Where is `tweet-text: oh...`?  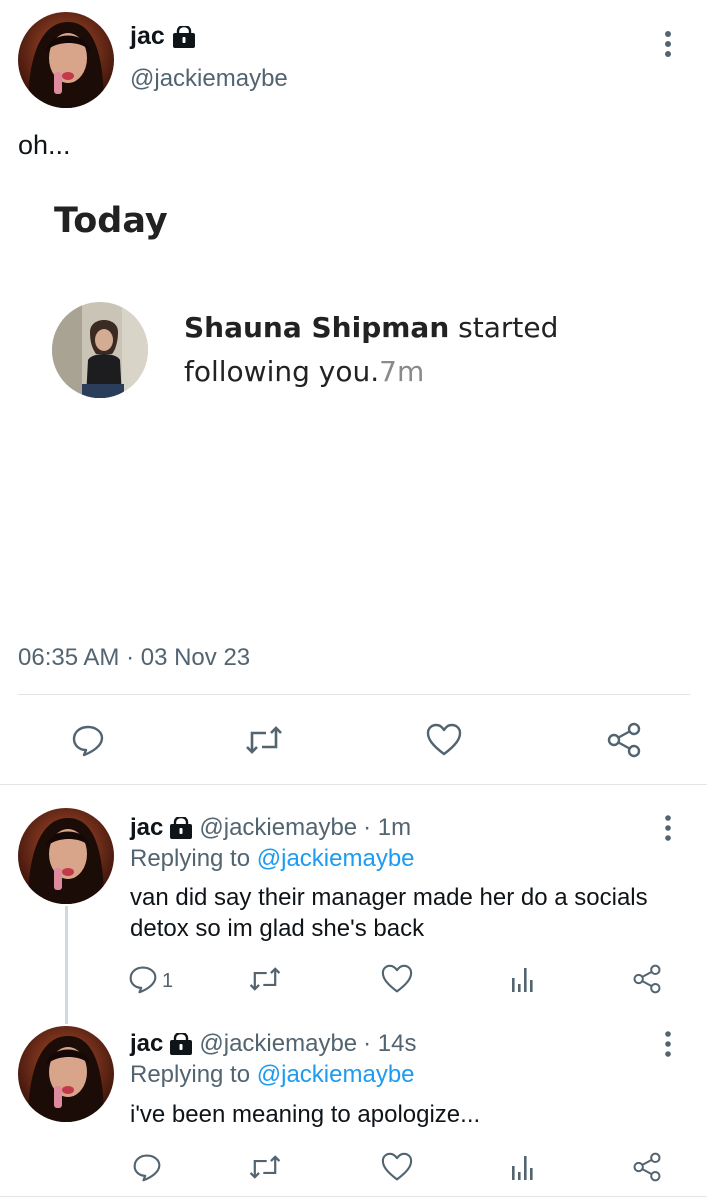 tweet-text: oh... is located at coordinates (44, 145).